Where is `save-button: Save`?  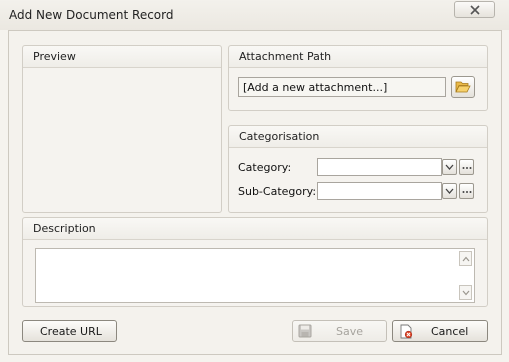 save-button: Save is located at coordinates (339, 331).